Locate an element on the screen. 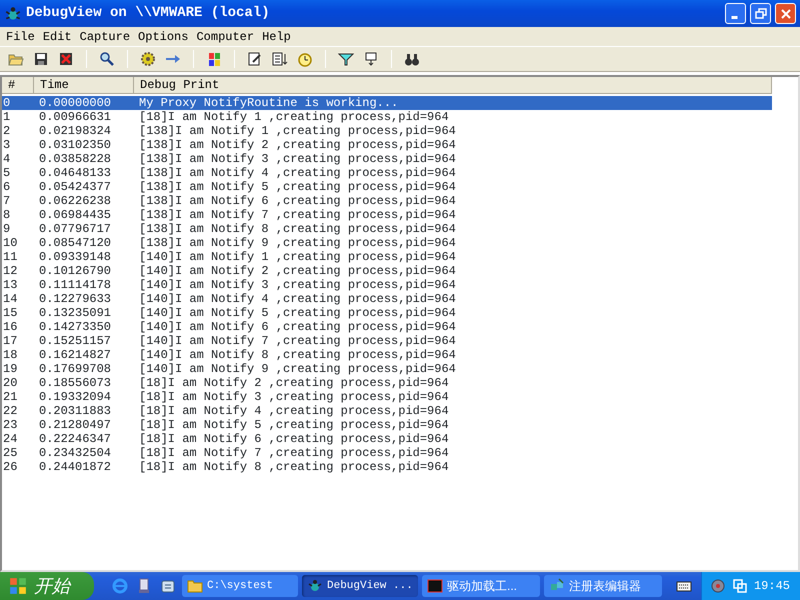 Image resolution: width=800 pixels, height=600 pixels. restore-button is located at coordinates (760, 13).